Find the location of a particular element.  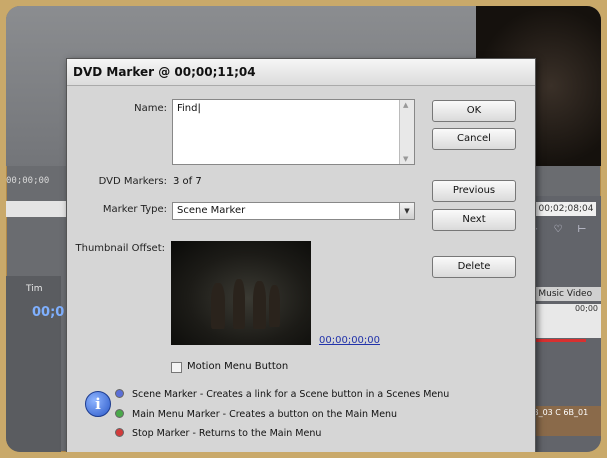

scene-marker-icon is located at coordinates (119, 393).